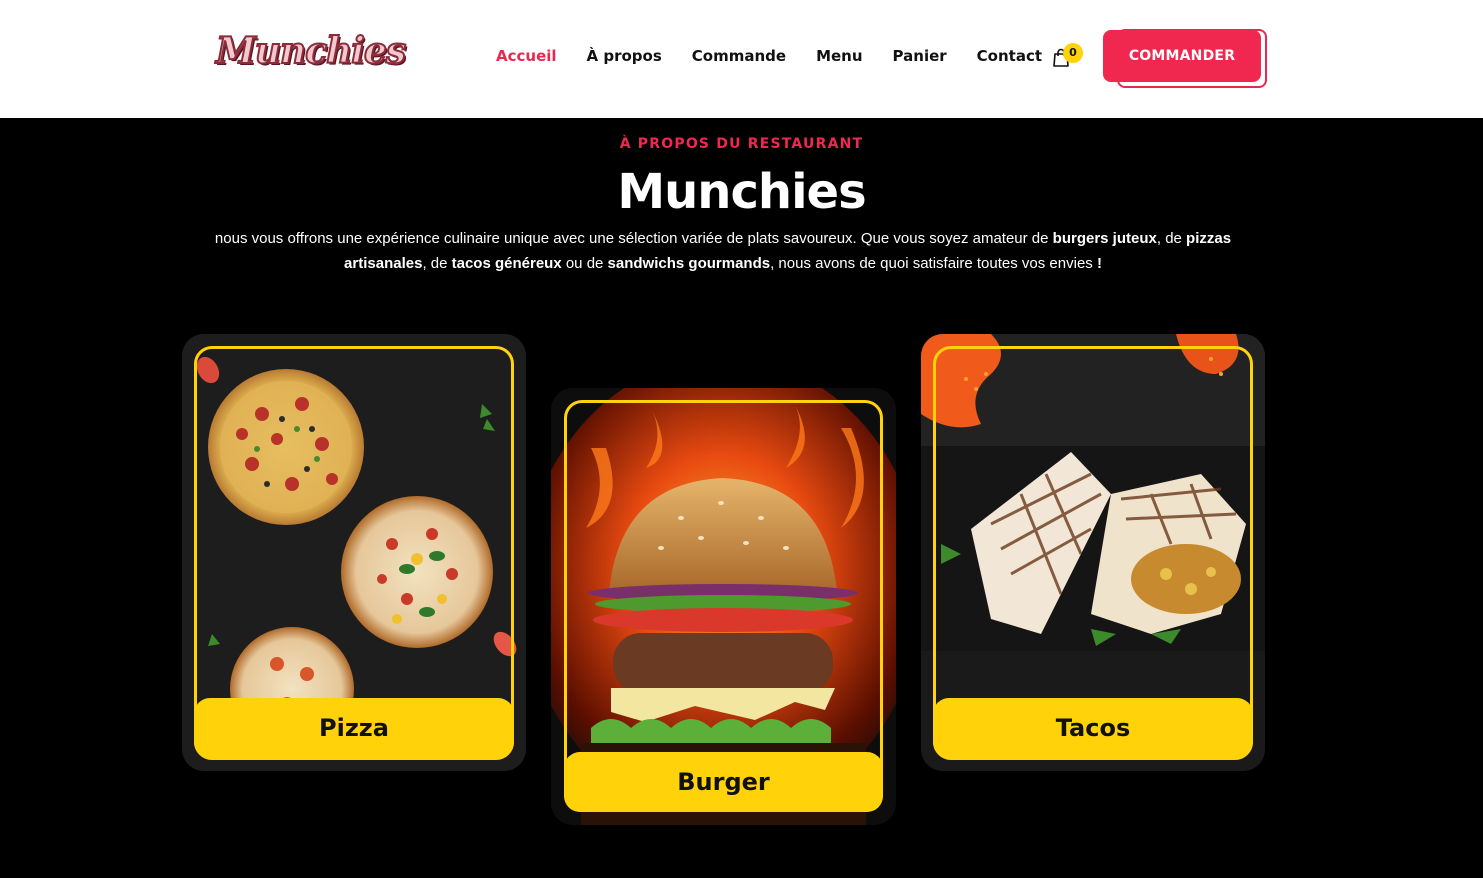  What do you see at coordinates (723, 782) in the screenshot?
I see `card-label-burger: Burger` at bounding box center [723, 782].